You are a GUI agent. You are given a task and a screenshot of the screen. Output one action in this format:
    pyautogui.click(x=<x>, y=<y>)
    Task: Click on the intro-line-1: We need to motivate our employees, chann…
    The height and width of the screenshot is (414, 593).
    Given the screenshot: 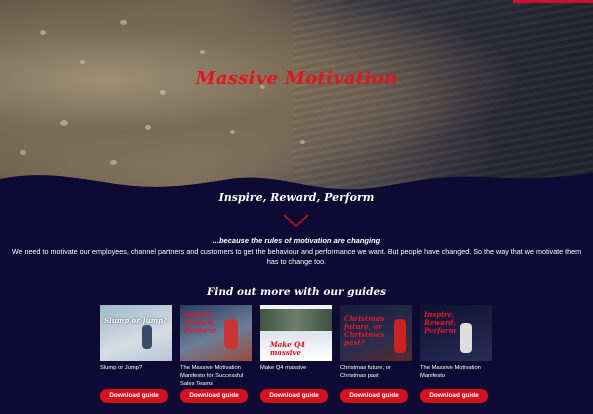 What is the action you would take?
    pyautogui.click(x=296, y=251)
    